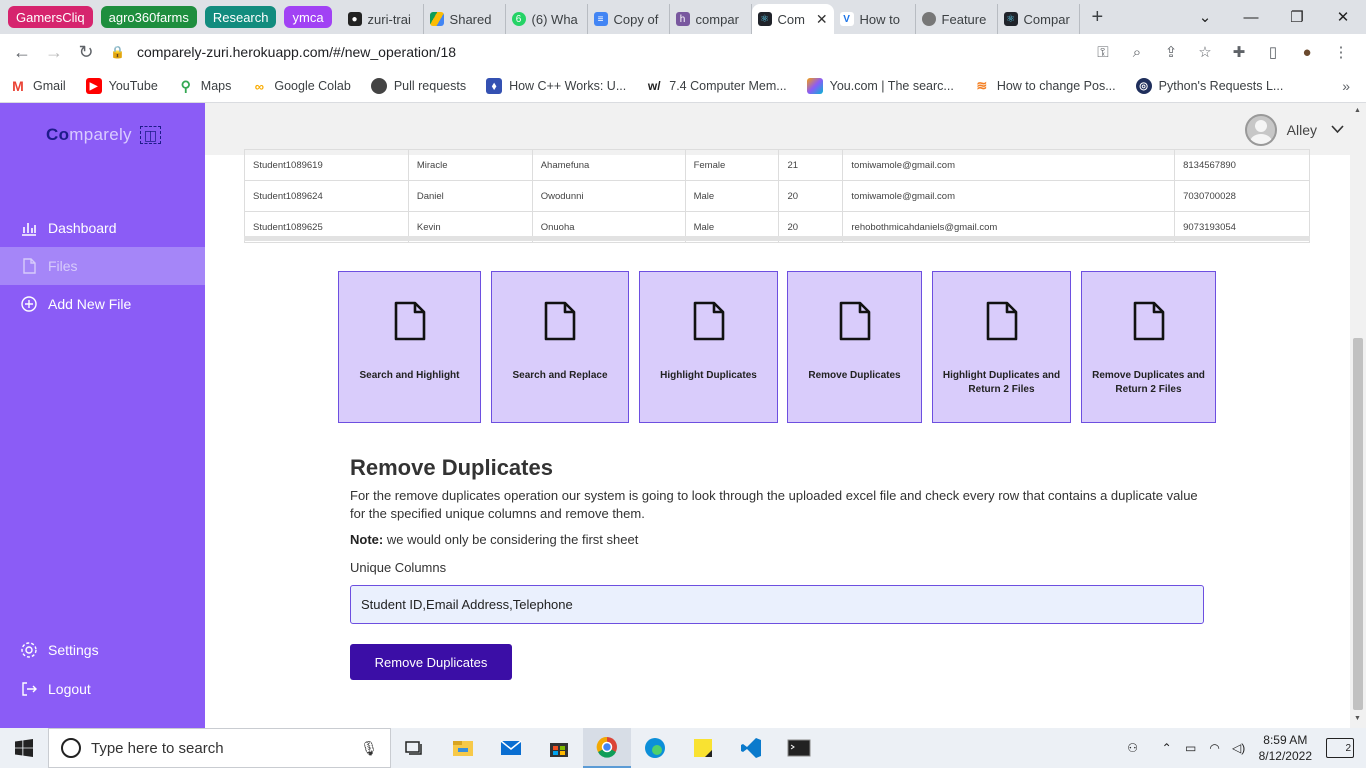  What do you see at coordinates (1239, 748) in the screenshot?
I see `volume-icon: ◁)` at bounding box center [1239, 748].